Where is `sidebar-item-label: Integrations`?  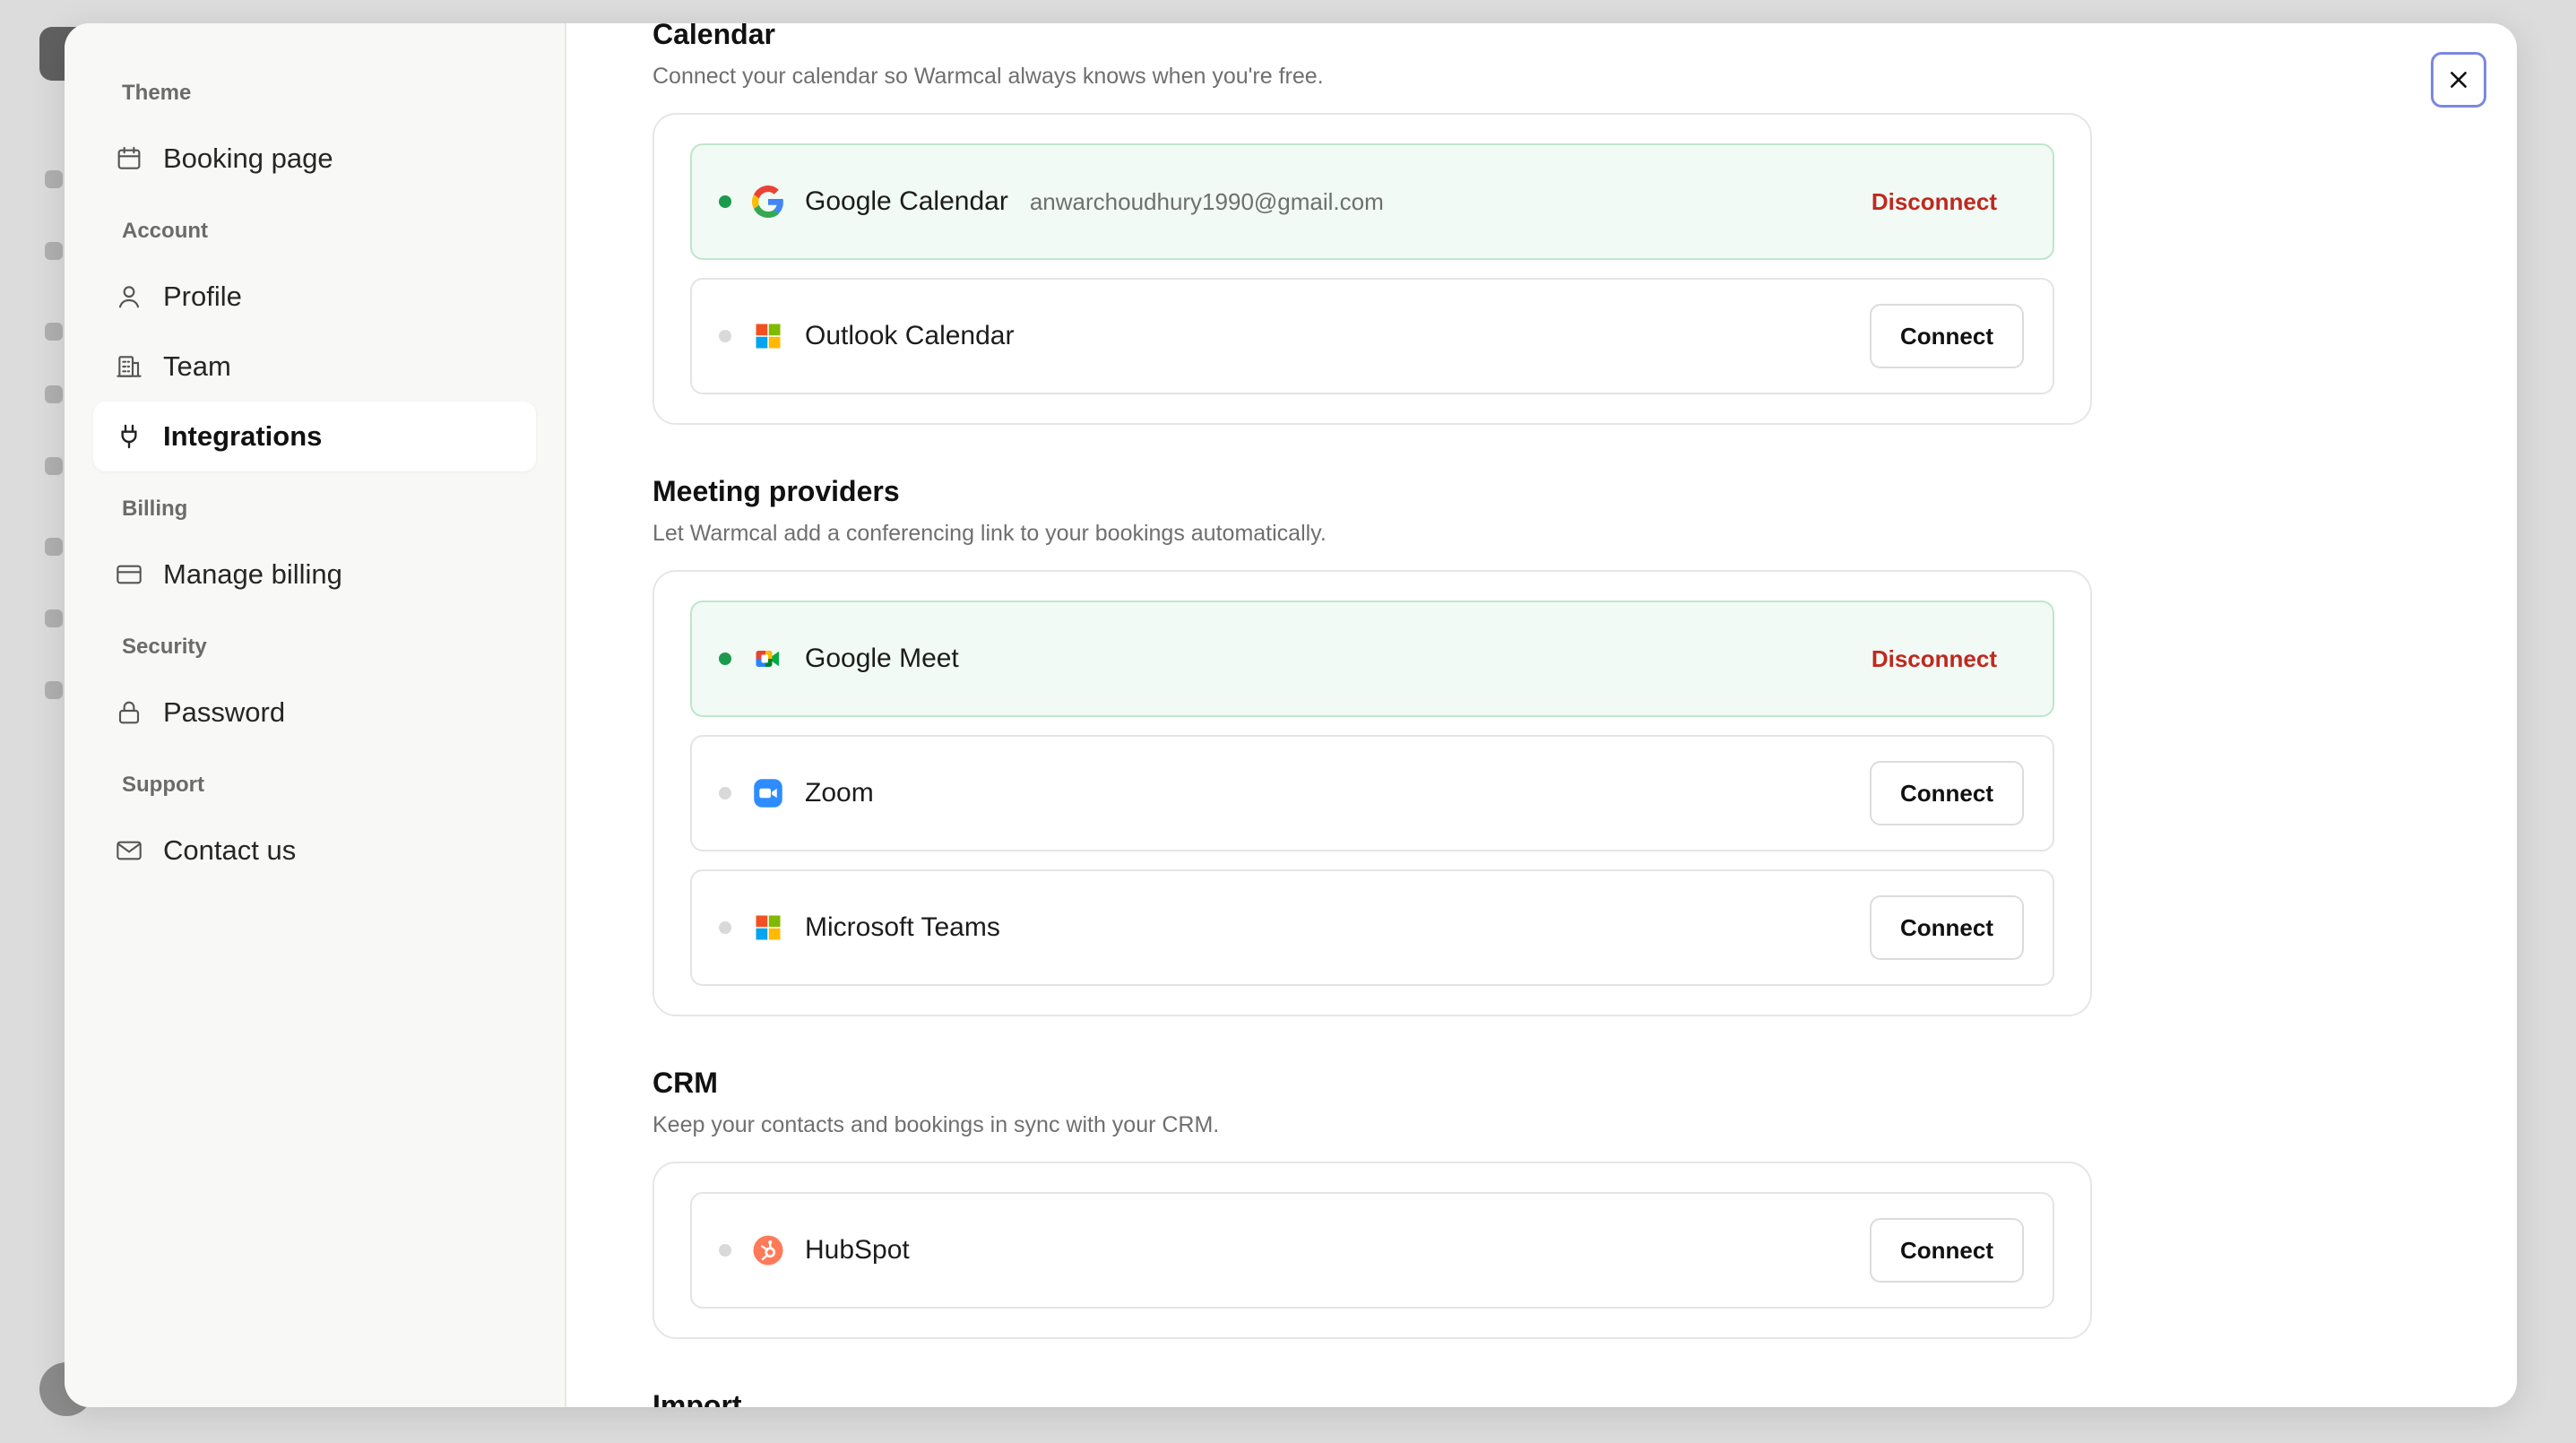
sidebar-item-label: Integrations is located at coordinates (243, 436).